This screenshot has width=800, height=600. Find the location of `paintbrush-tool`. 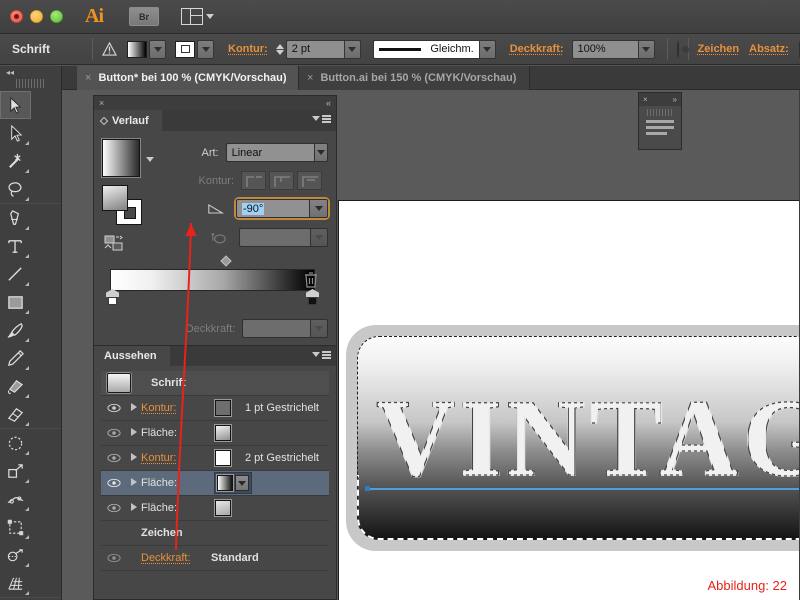

paintbrush-tool is located at coordinates (15, 330).